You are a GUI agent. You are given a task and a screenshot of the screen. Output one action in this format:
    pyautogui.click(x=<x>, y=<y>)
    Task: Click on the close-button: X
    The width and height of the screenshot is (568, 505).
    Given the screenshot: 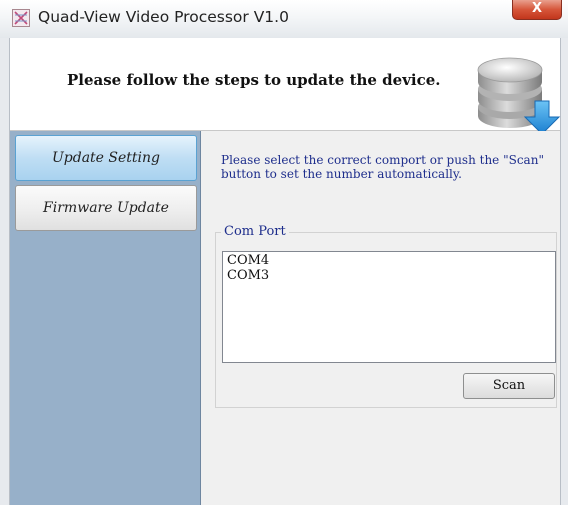 What is the action you would take?
    pyautogui.click(x=537, y=10)
    